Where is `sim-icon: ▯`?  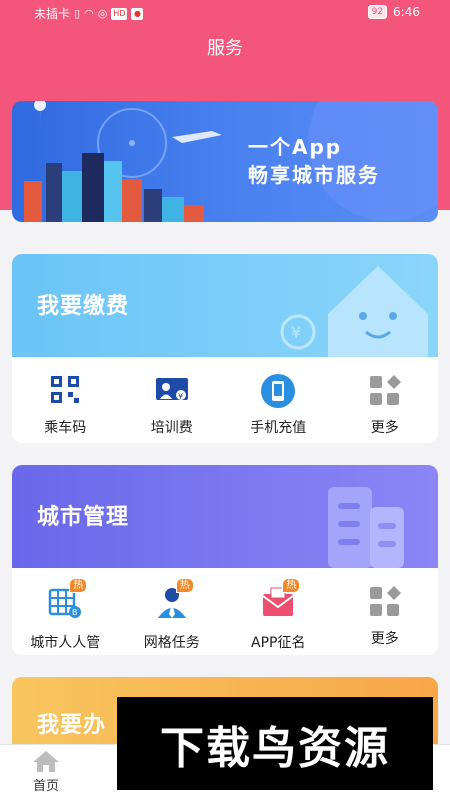
sim-icon: ▯ is located at coordinates (77, 13).